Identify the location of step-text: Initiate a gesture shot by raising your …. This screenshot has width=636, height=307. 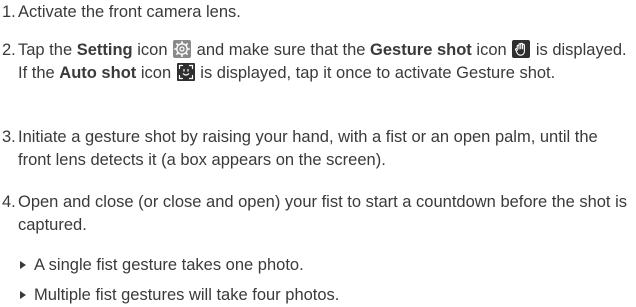
(308, 148).